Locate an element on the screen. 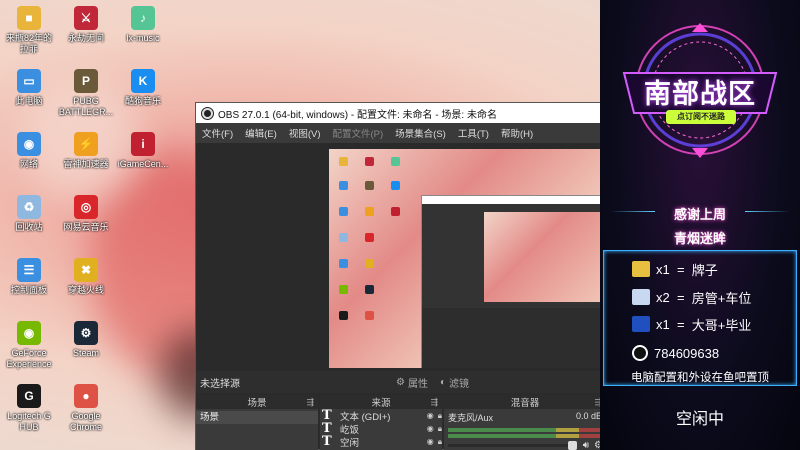 The height and width of the screenshot is (450, 800). desktop-icon-yongjie: ⚔ 永劫无间 is located at coordinates (86, 37).